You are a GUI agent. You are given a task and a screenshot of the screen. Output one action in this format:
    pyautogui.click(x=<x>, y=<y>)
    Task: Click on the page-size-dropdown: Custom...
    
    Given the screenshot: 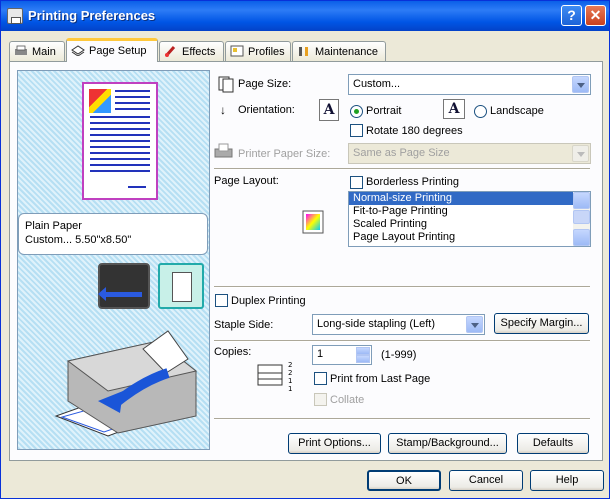 What is the action you would take?
    pyautogui.click(x=469, y=84)
    